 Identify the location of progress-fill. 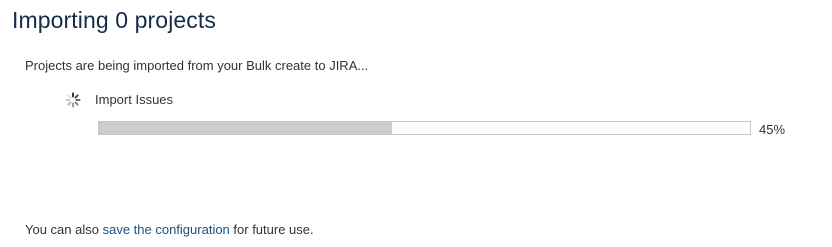
(245, 128).